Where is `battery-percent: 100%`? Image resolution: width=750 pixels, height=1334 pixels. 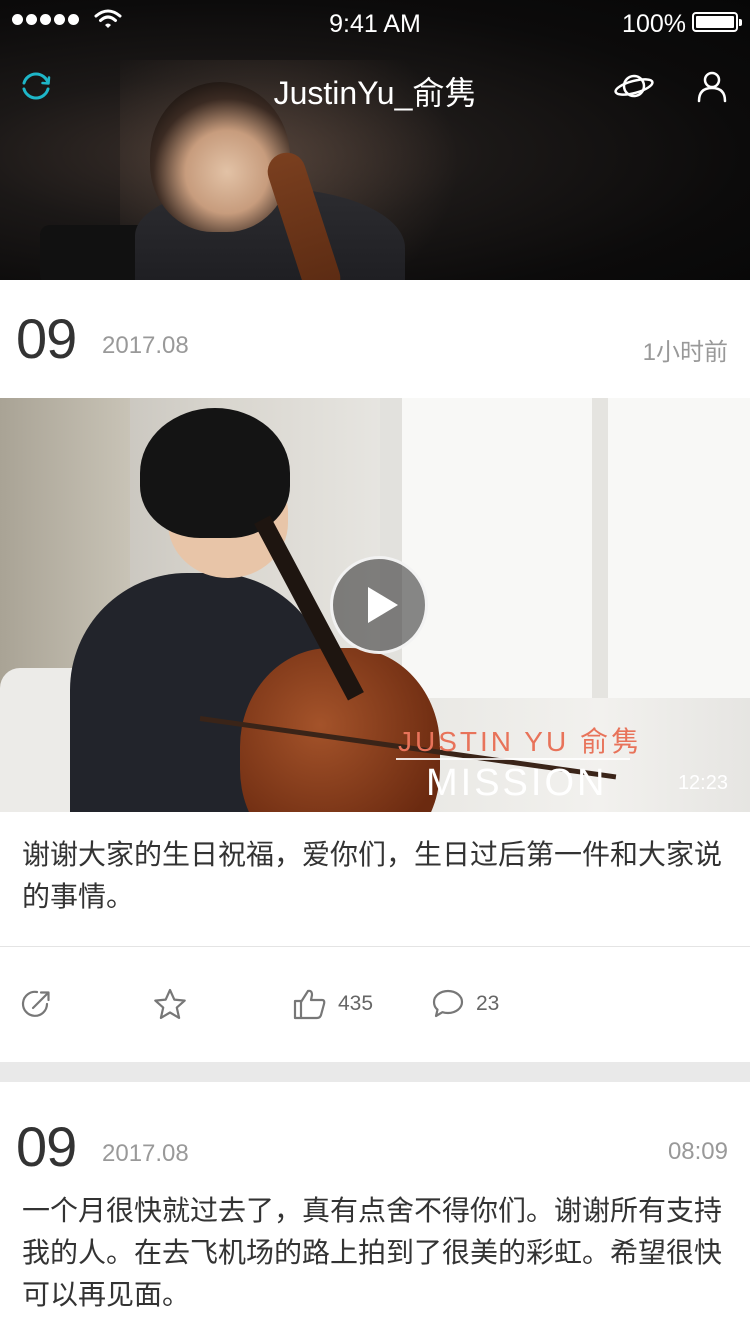 battery-percent: 100% is located at coordinates (654, 24).